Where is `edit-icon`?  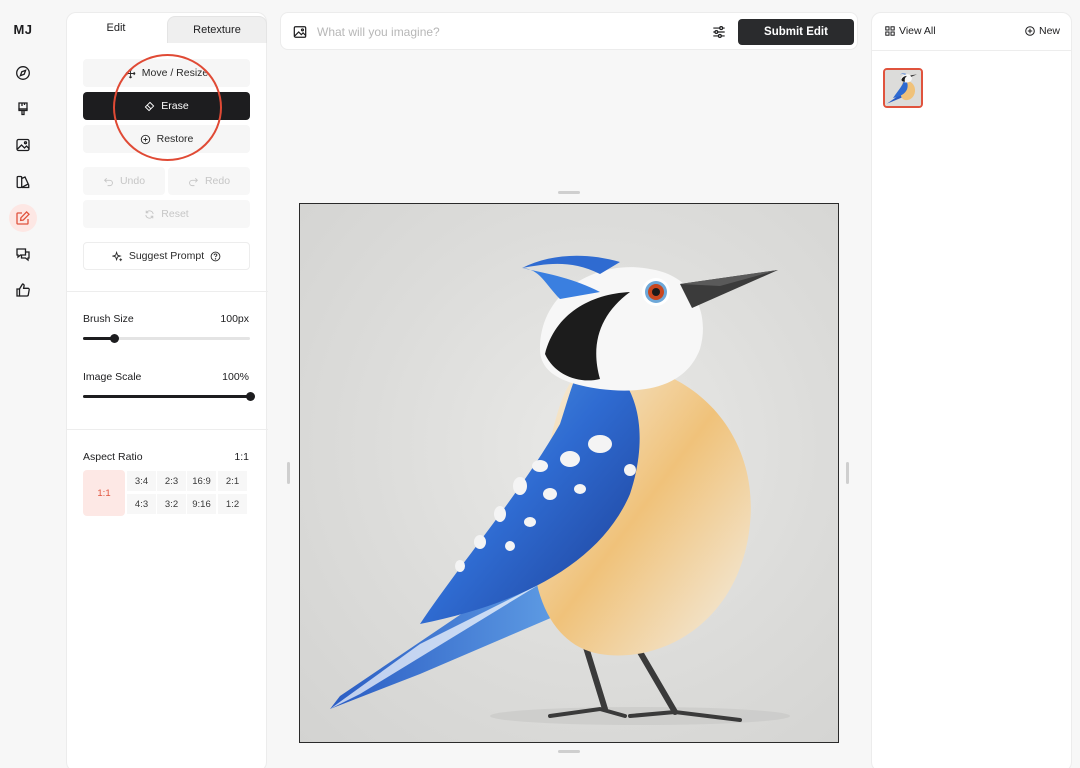 edit-icon is located at coordinates (23, 217).